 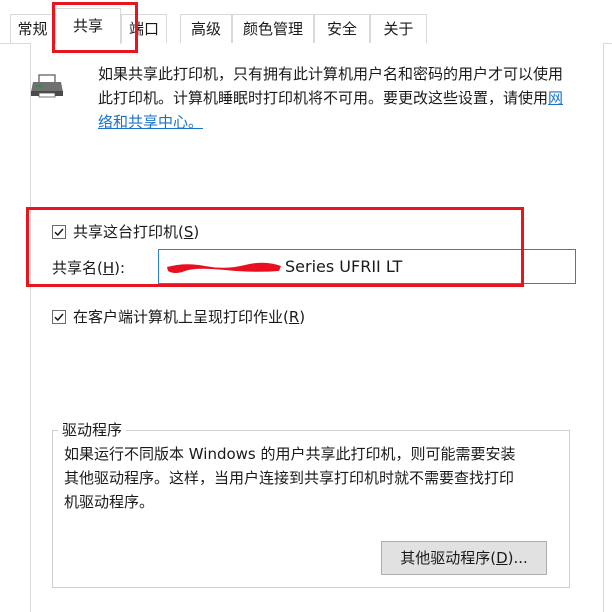 I want to click on printer-icon, so click(x=47, y=86).